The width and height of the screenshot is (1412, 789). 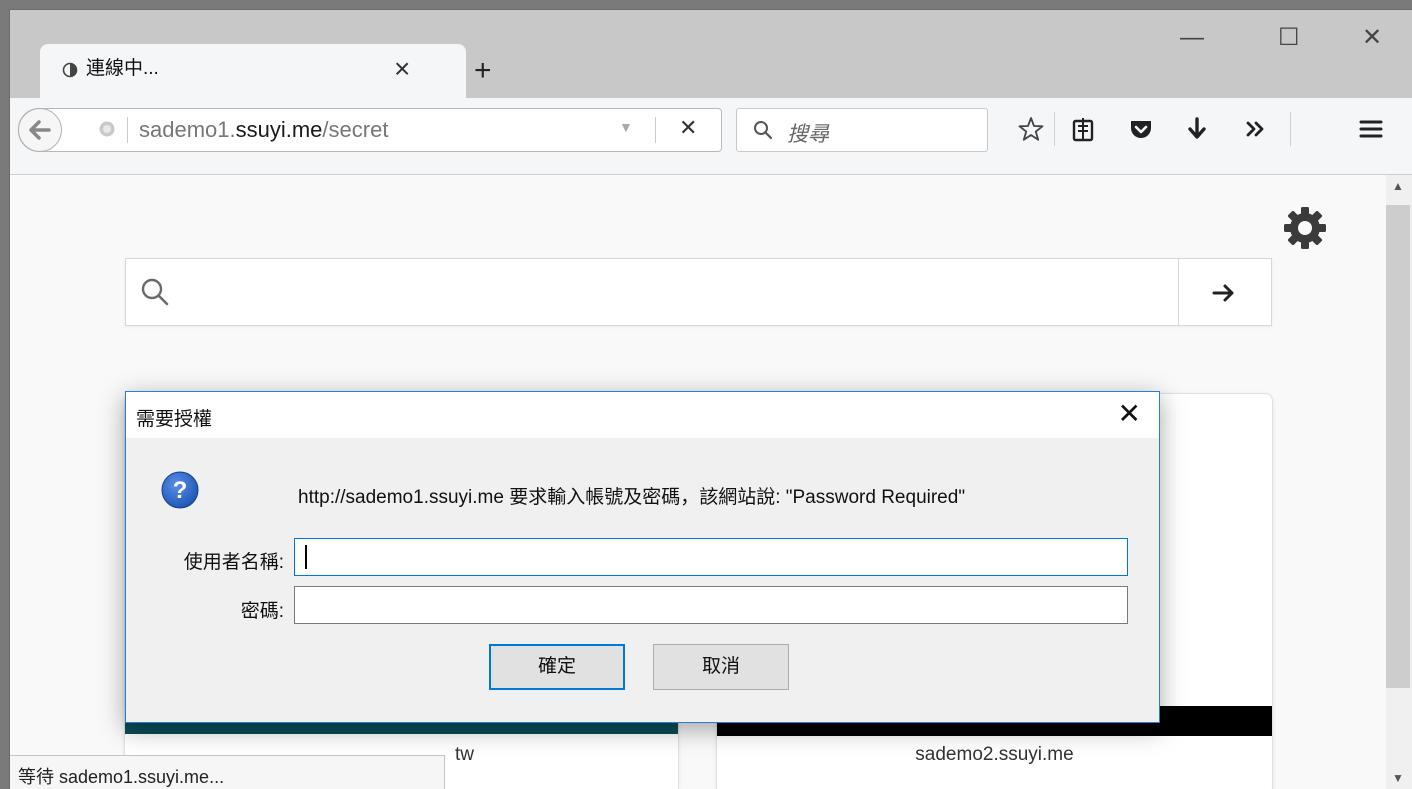 I want to click on url-text: sademo1.ssuyi.me/secret, so click(x=263, y=130).